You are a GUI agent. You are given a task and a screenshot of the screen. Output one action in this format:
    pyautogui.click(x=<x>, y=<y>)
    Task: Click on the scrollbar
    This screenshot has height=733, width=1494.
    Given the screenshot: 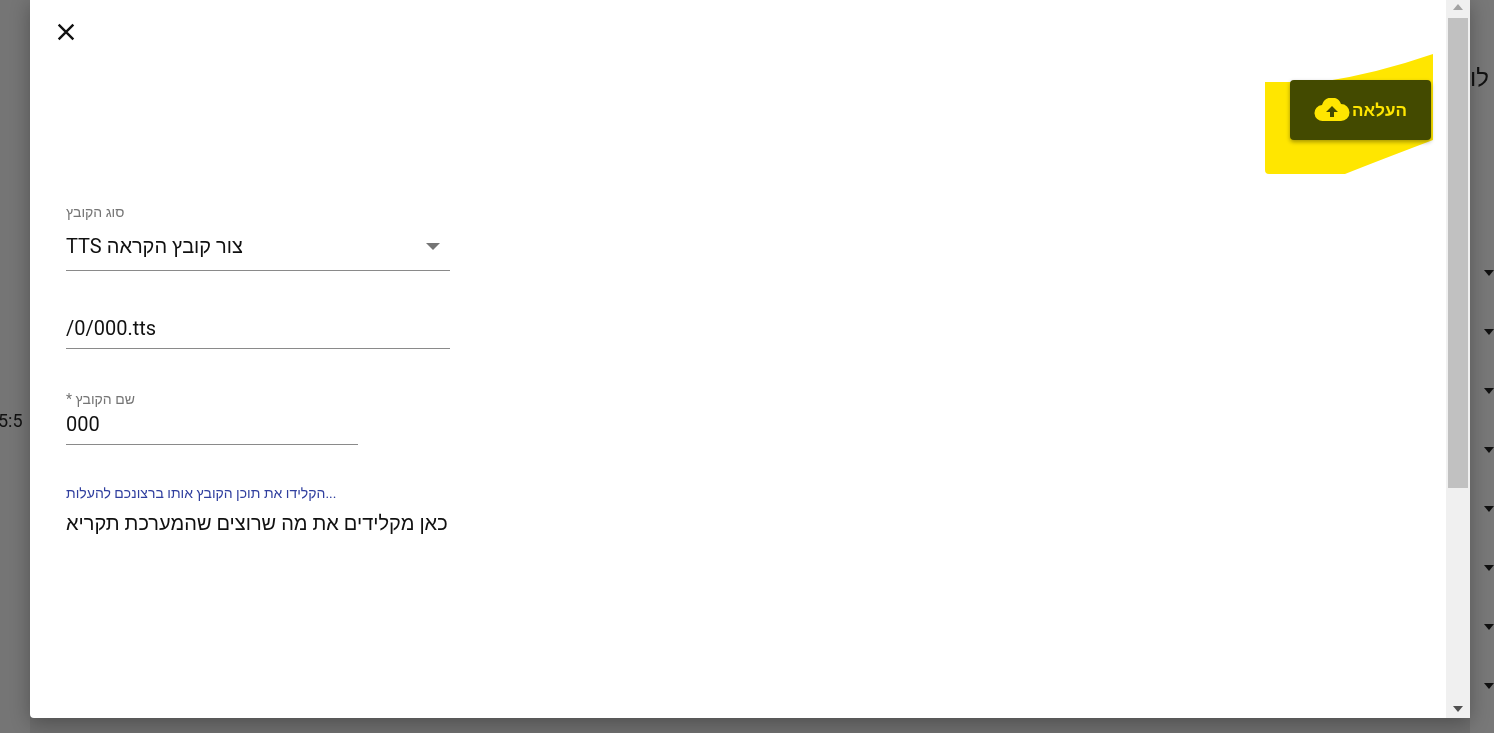 What is the action you would take?
    pyautogui.click(x=1458, y=359)
    